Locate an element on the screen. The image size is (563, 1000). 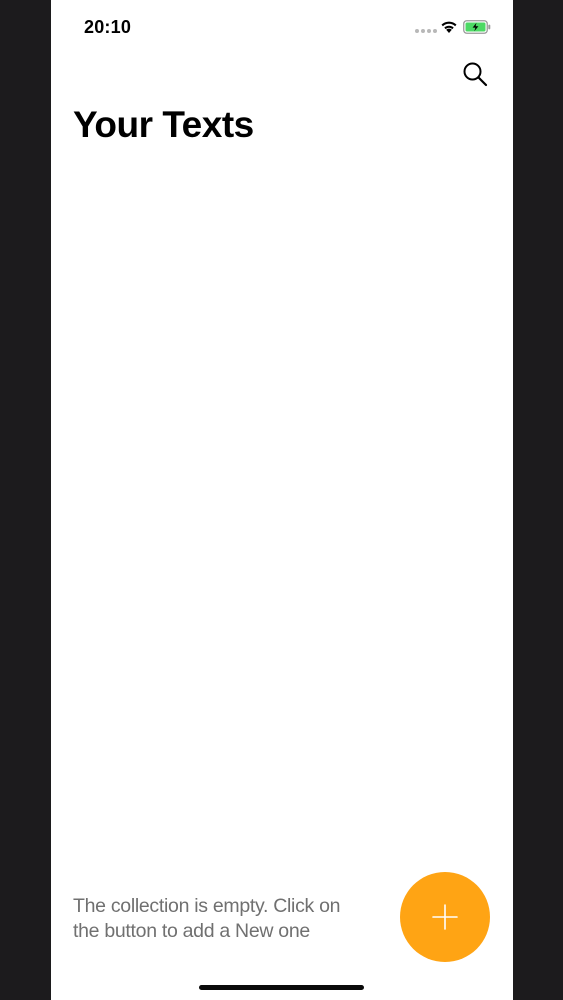
empty-state-line-2: the button to add a New one is located at coordinates (191, 931).